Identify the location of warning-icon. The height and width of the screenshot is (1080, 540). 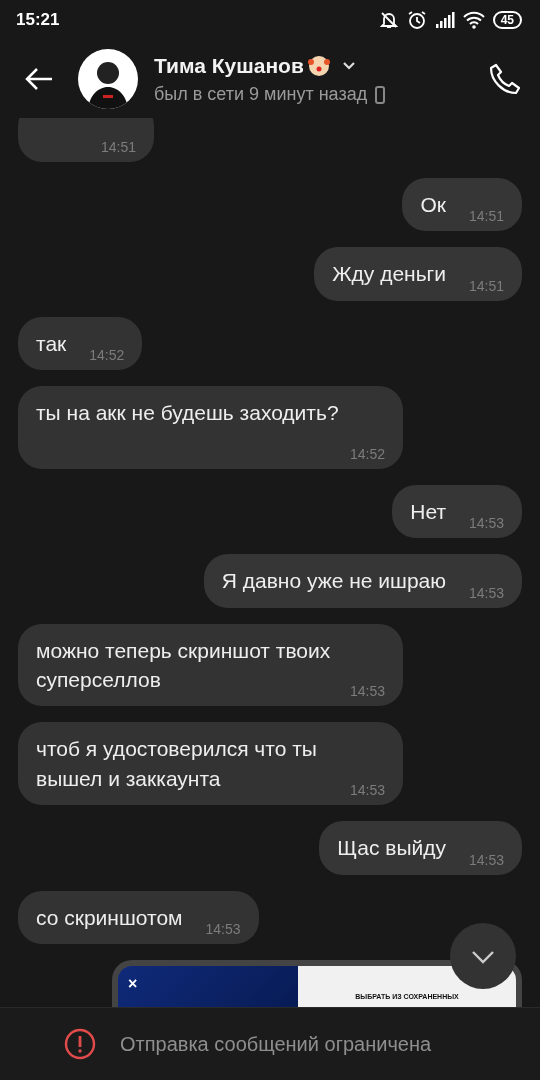
(80, 1044).